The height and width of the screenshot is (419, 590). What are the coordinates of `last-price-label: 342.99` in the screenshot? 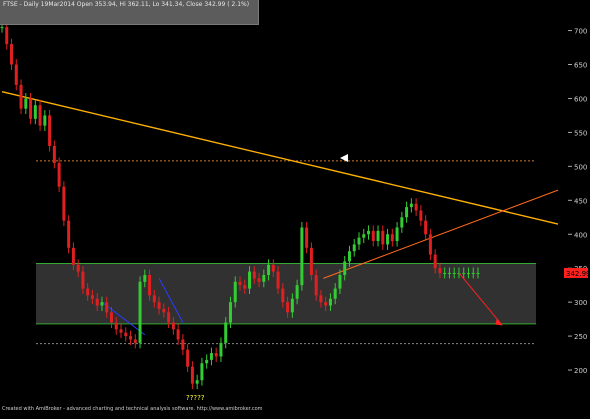 It's located at (578, 274).